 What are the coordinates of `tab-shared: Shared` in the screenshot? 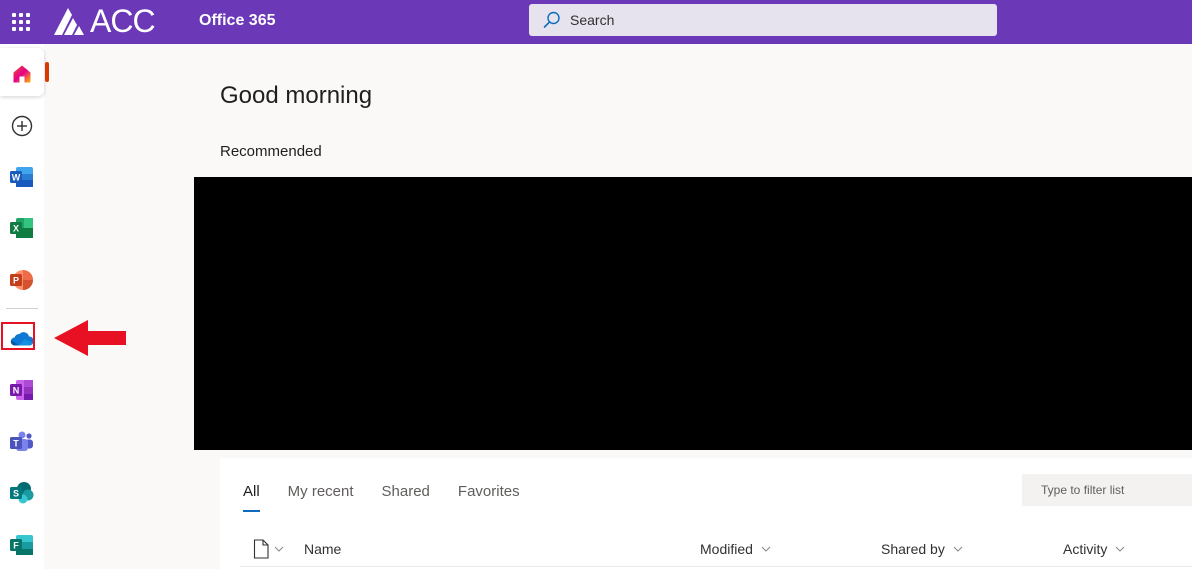 It's located at (406, 497).